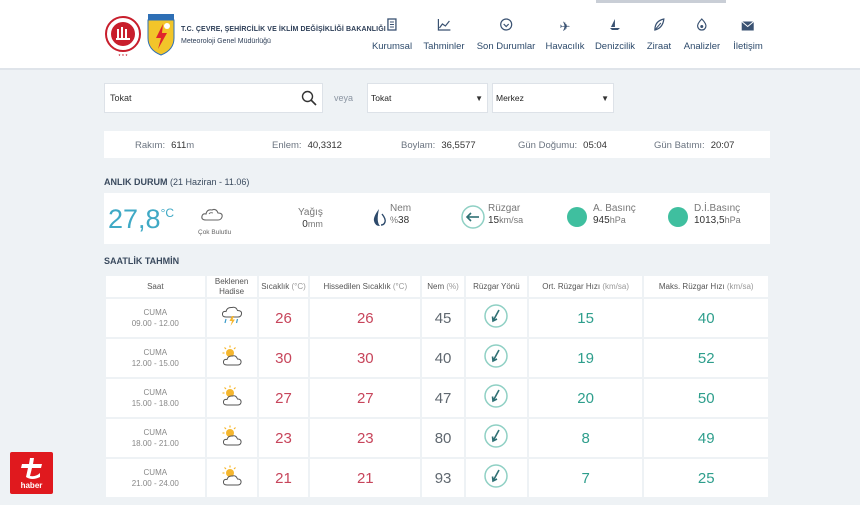 This screenshot has width=860, height=505. What do you see at coordinates (155, 398) in the screenshot?
I see `time-cell: CUMA 15.00 - 18.00` at bounding box center [155, 398].